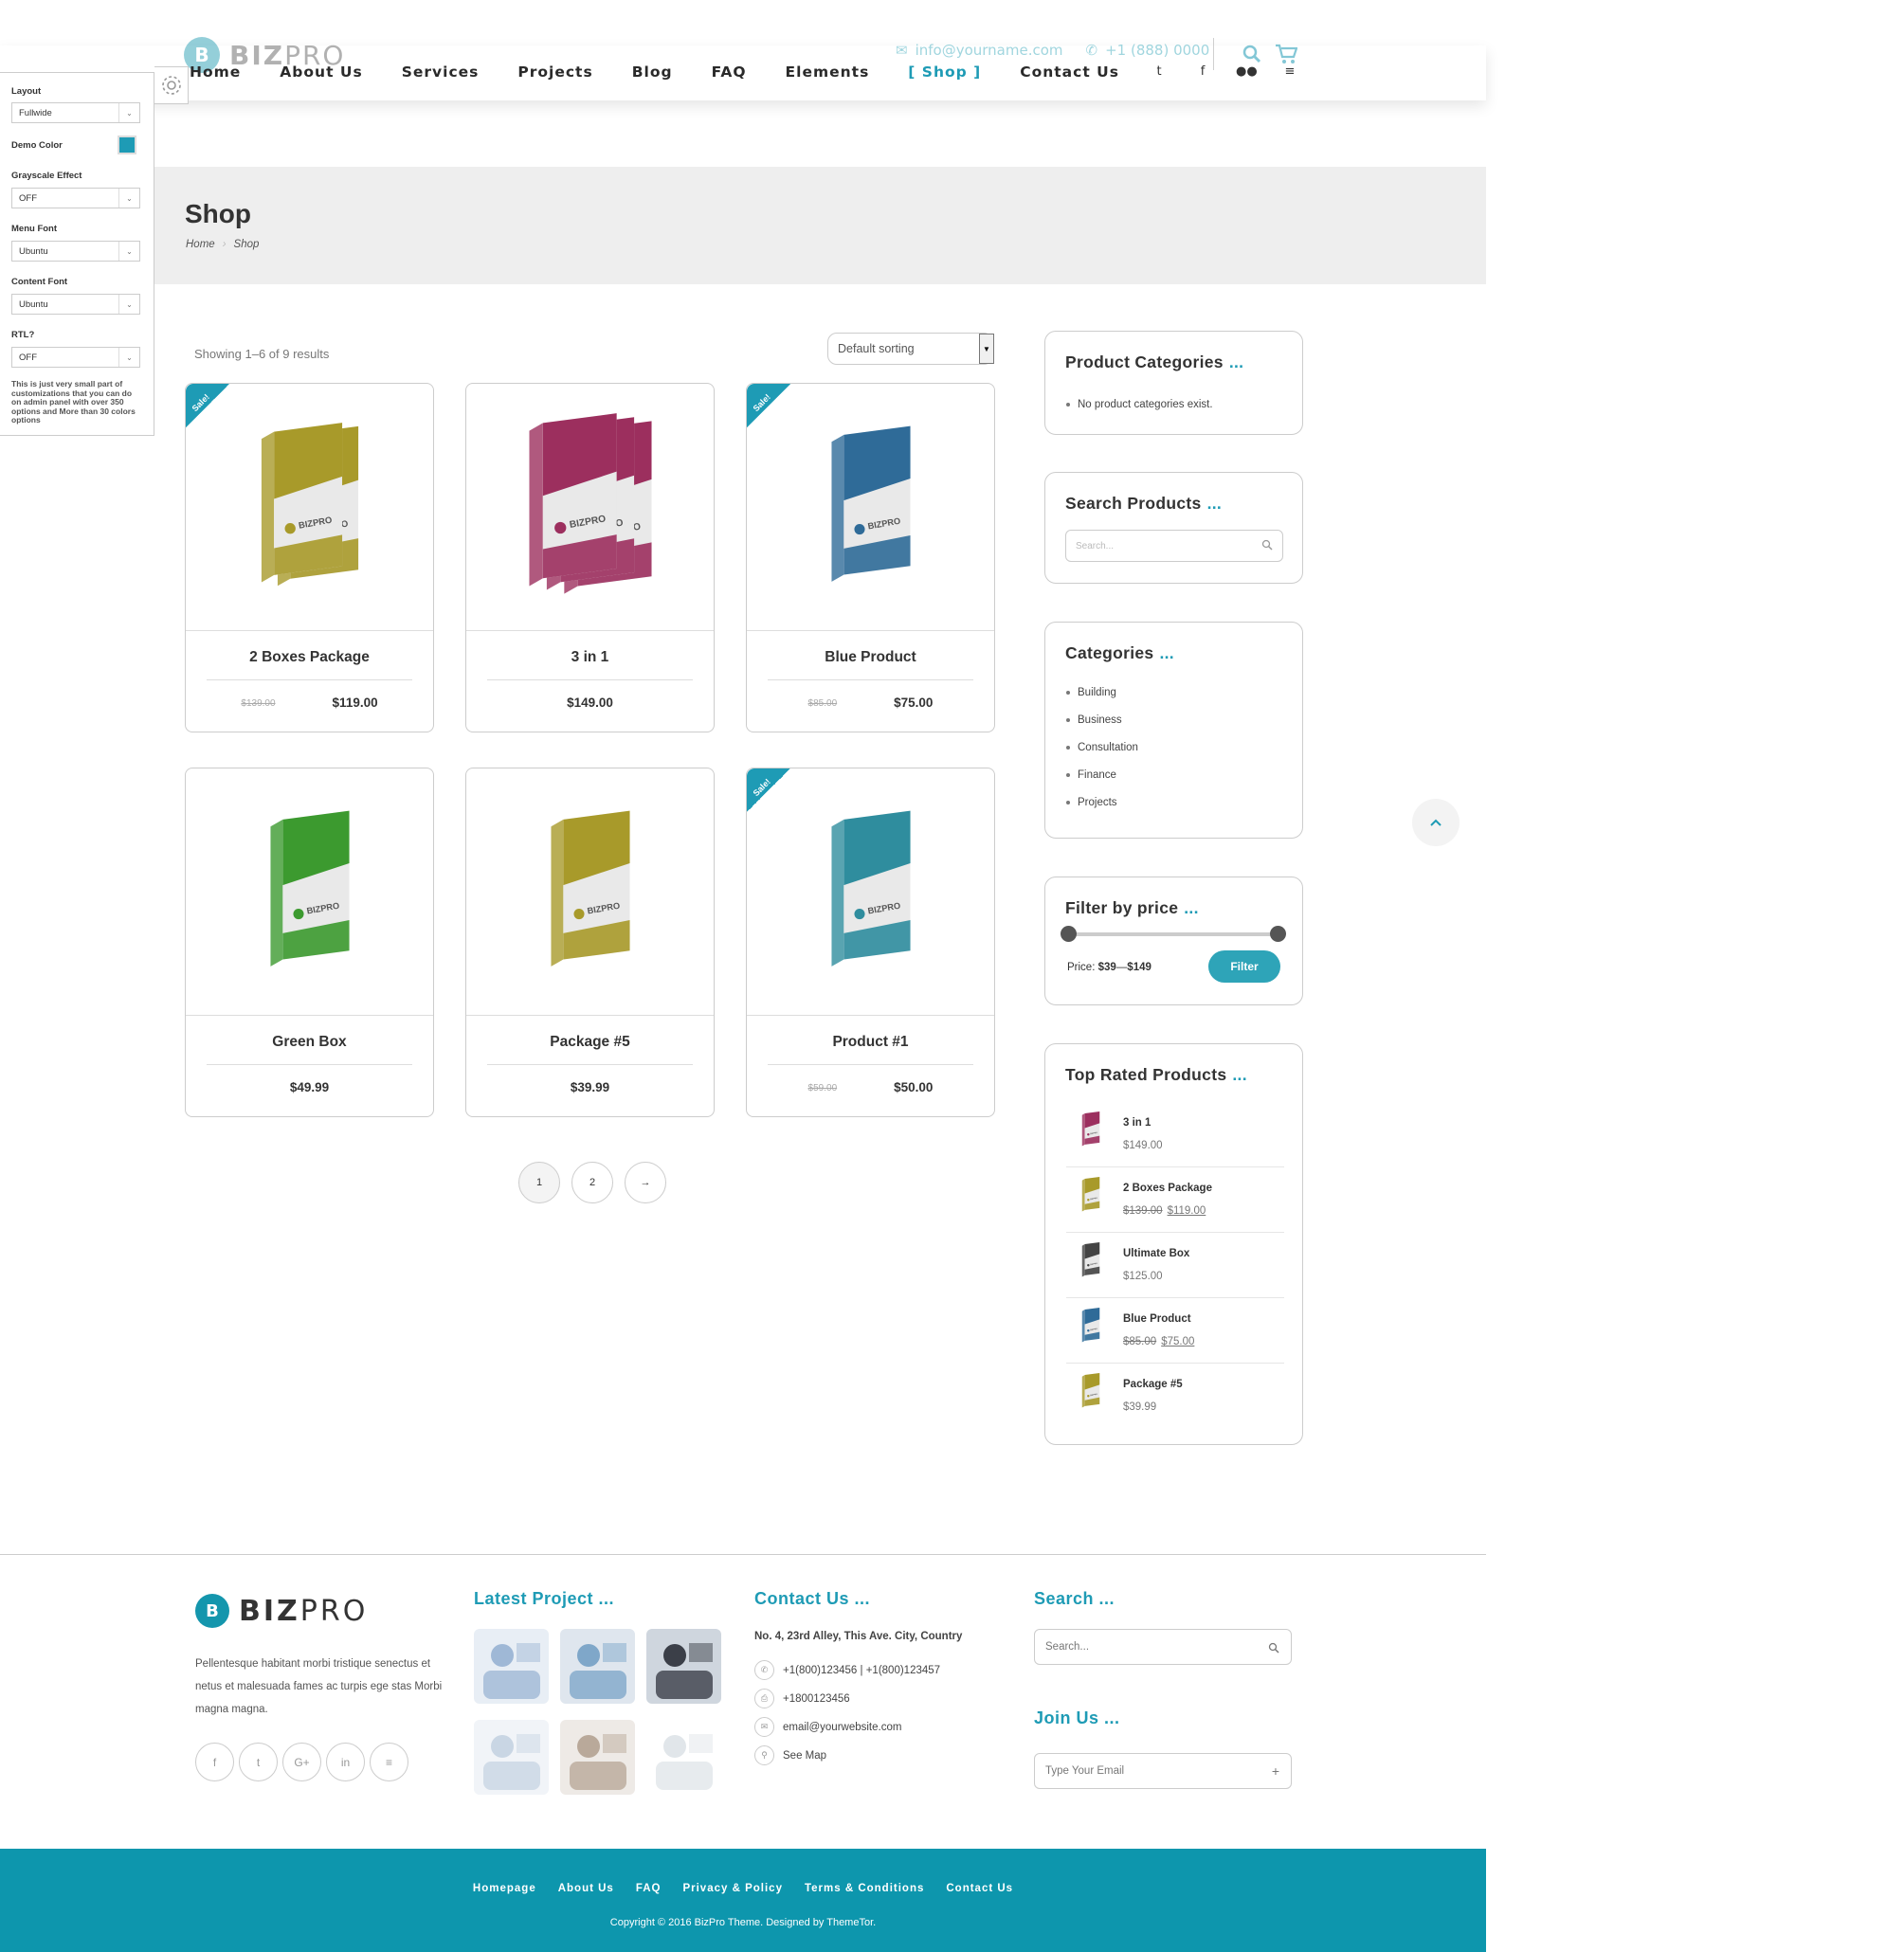 The width and height of the screenshot is (1904, 1952). I want to click on customizer-toggle, so click(171, 85).